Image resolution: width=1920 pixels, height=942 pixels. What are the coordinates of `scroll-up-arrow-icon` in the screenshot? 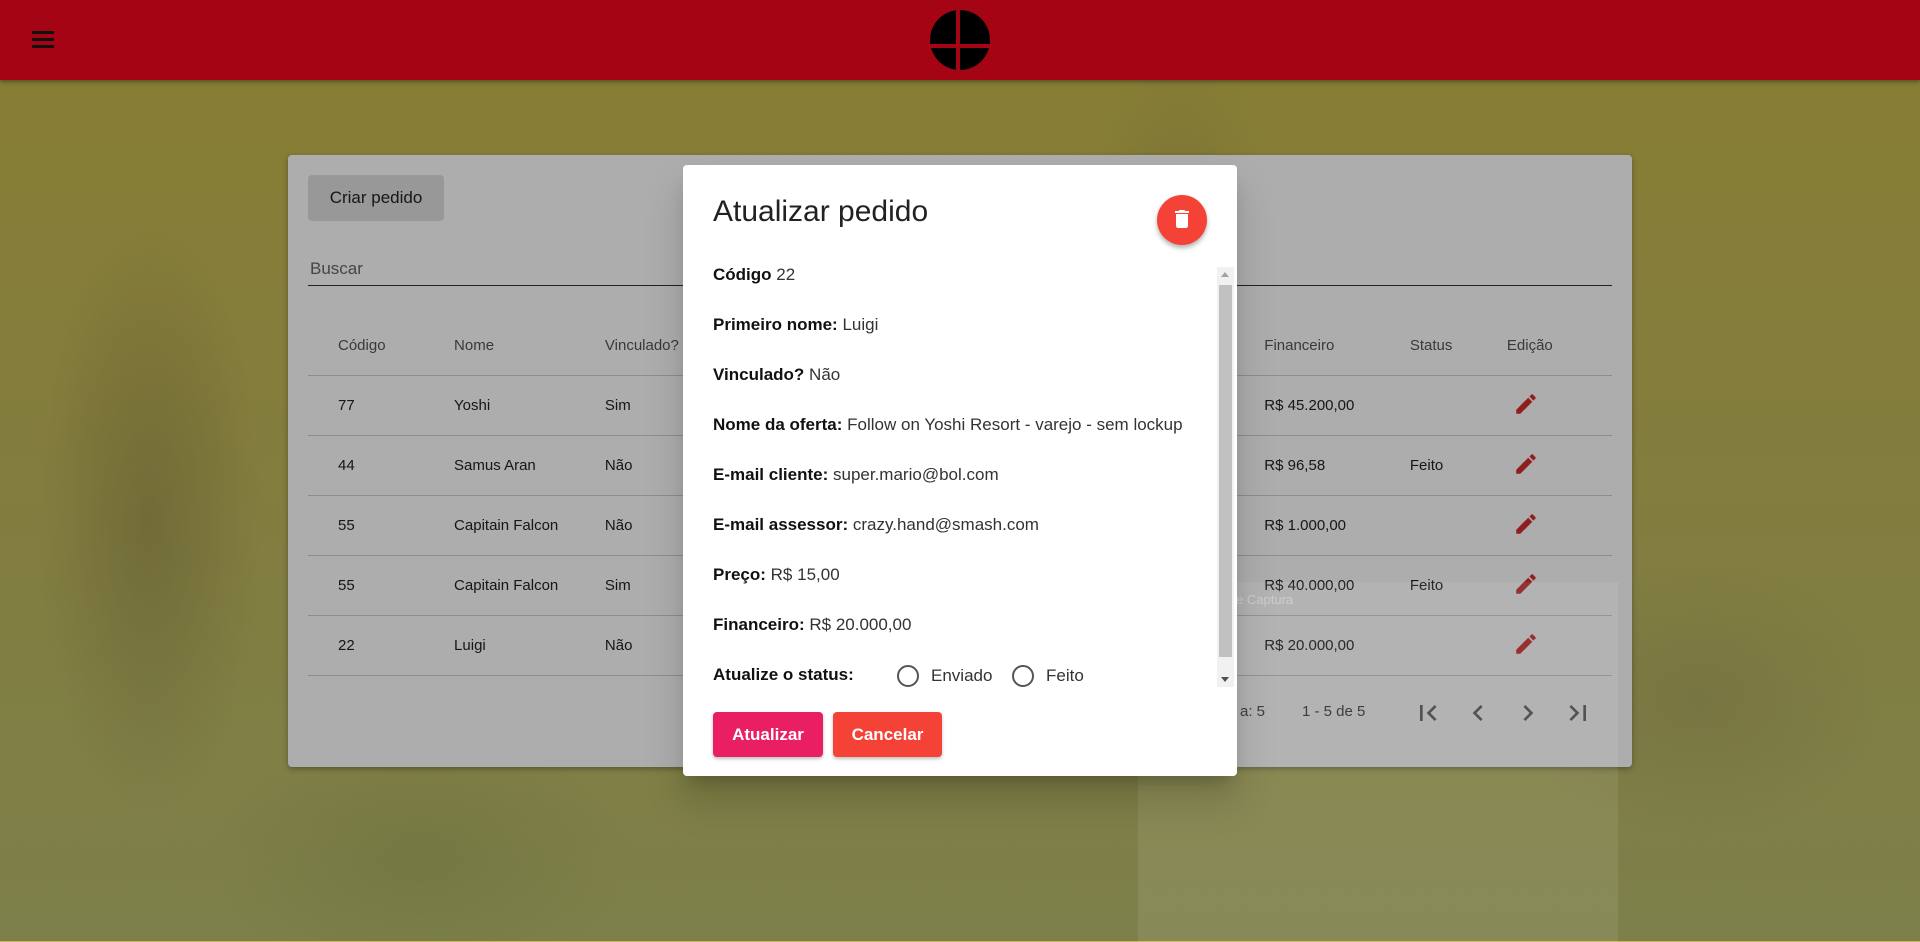 It's located at (1225, 274).